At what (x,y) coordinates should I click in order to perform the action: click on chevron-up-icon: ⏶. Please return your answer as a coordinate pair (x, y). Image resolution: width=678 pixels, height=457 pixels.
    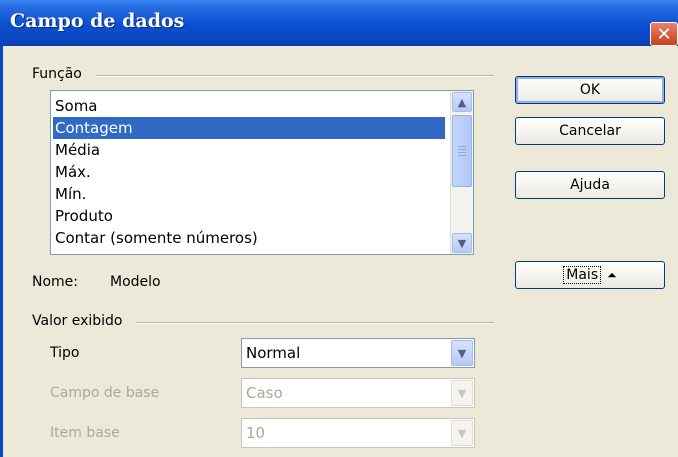
    Looking at the image, I should click on (612, 274).